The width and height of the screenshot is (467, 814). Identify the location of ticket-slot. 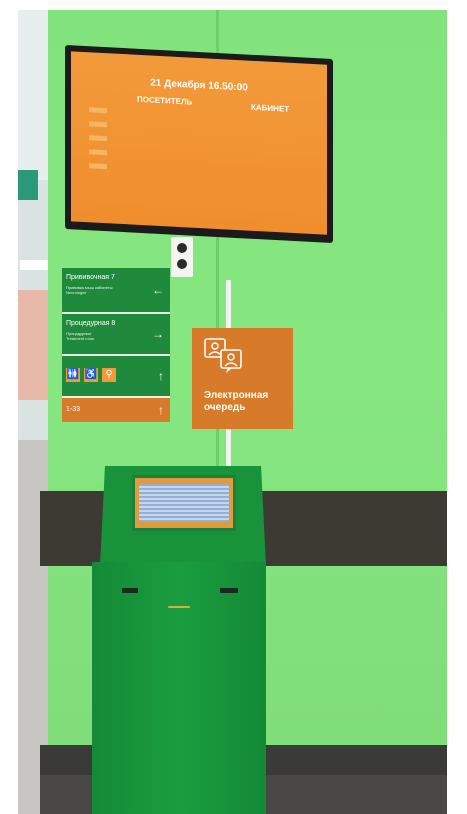
(229, 590).